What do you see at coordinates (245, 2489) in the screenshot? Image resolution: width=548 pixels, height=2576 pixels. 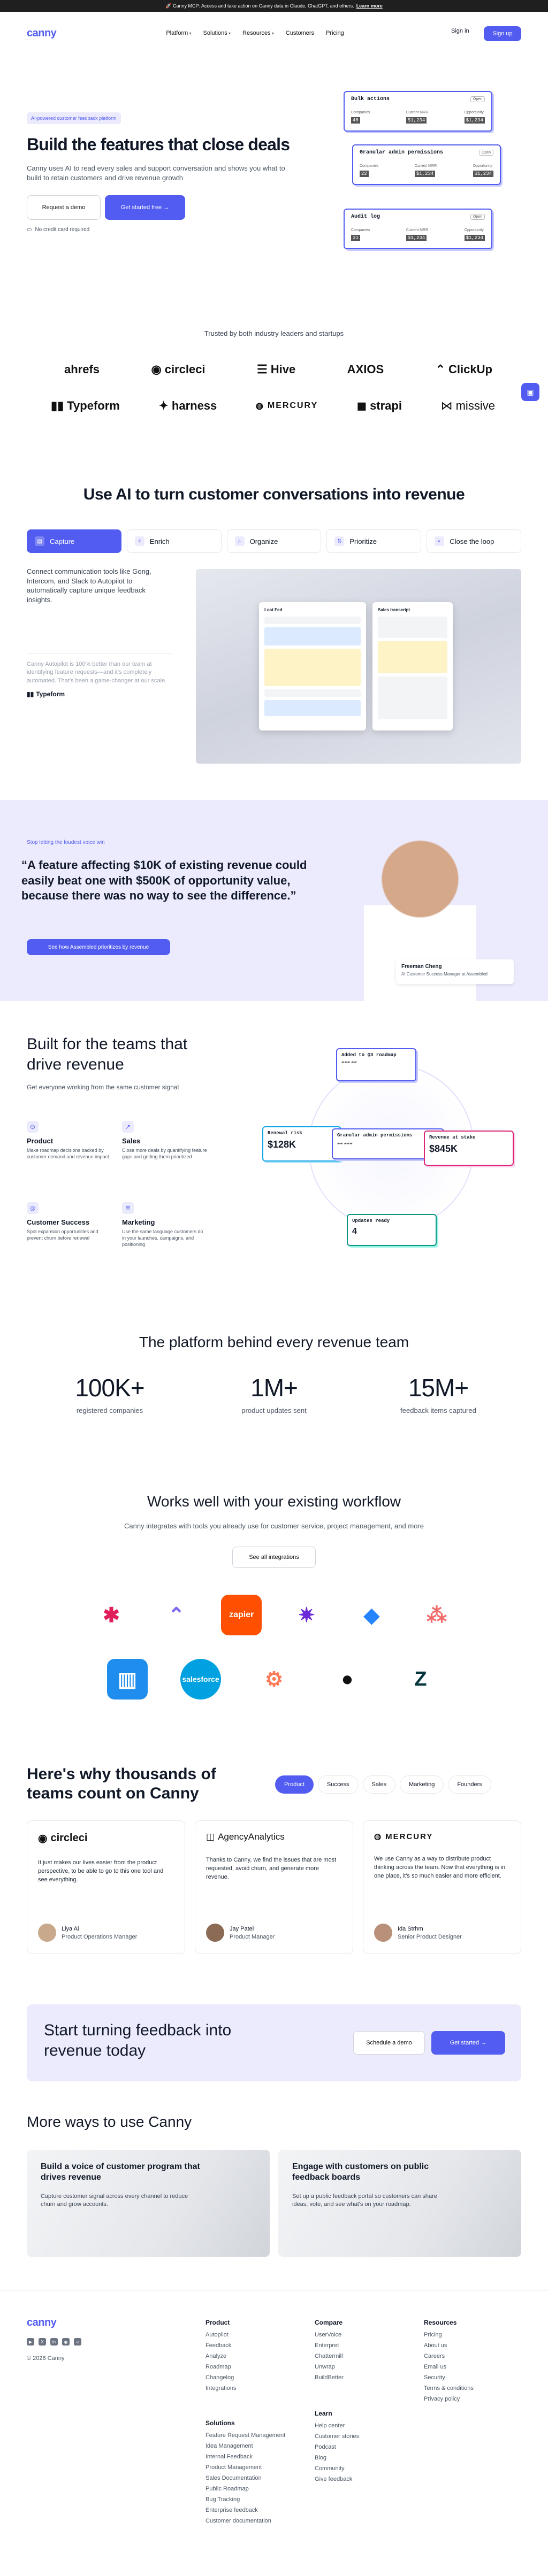 I see `footer-link: Public Roadmap` at bounding box center [245, 2489].